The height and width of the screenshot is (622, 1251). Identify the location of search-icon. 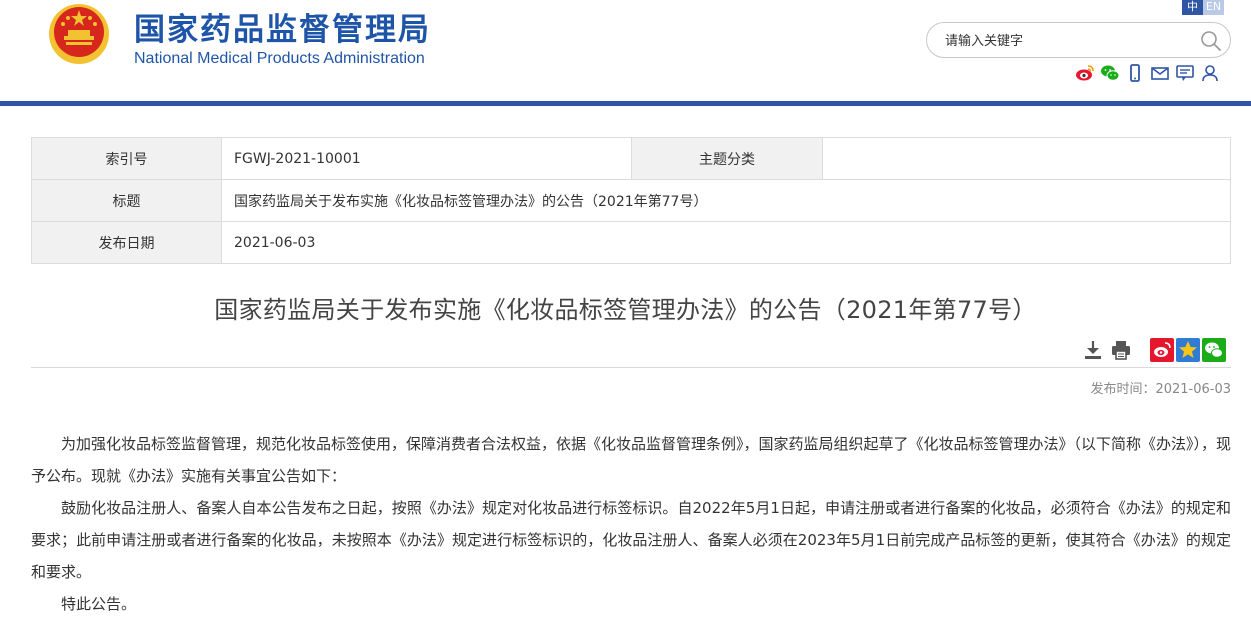
(1211, 41).